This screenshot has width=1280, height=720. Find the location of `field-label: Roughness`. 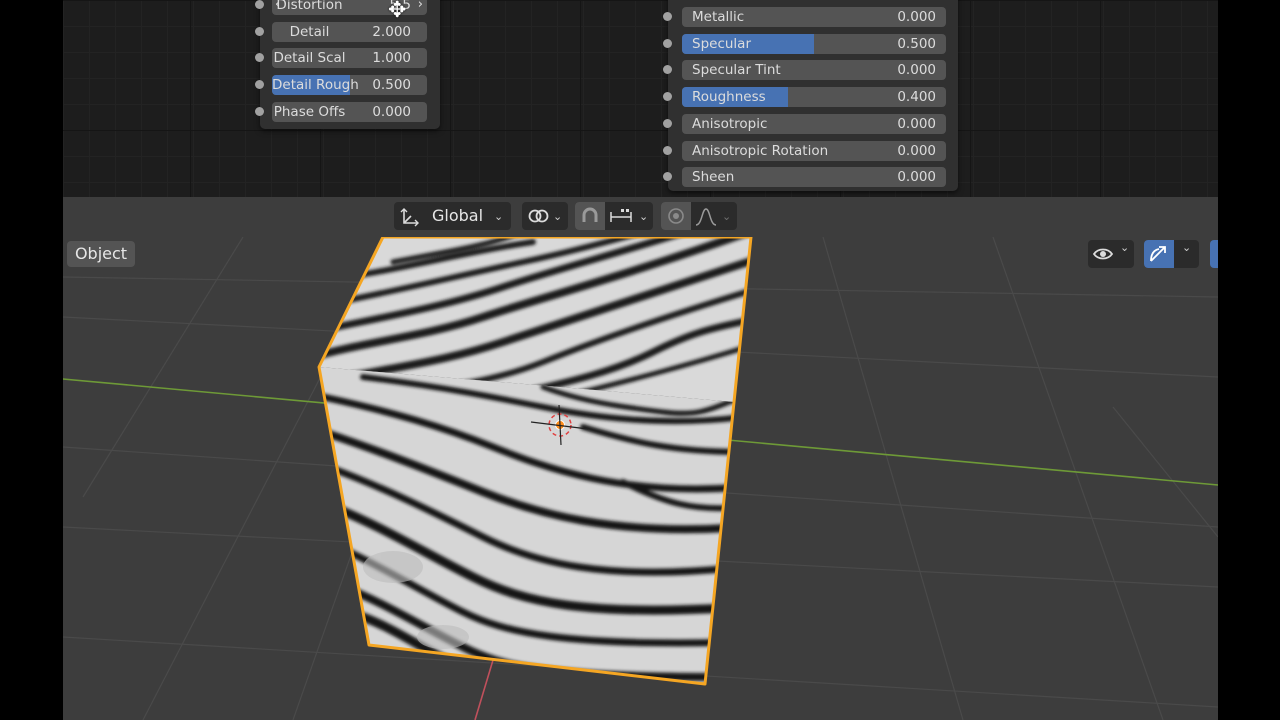

field-label: Roughness is located at coordinates (729, 97).